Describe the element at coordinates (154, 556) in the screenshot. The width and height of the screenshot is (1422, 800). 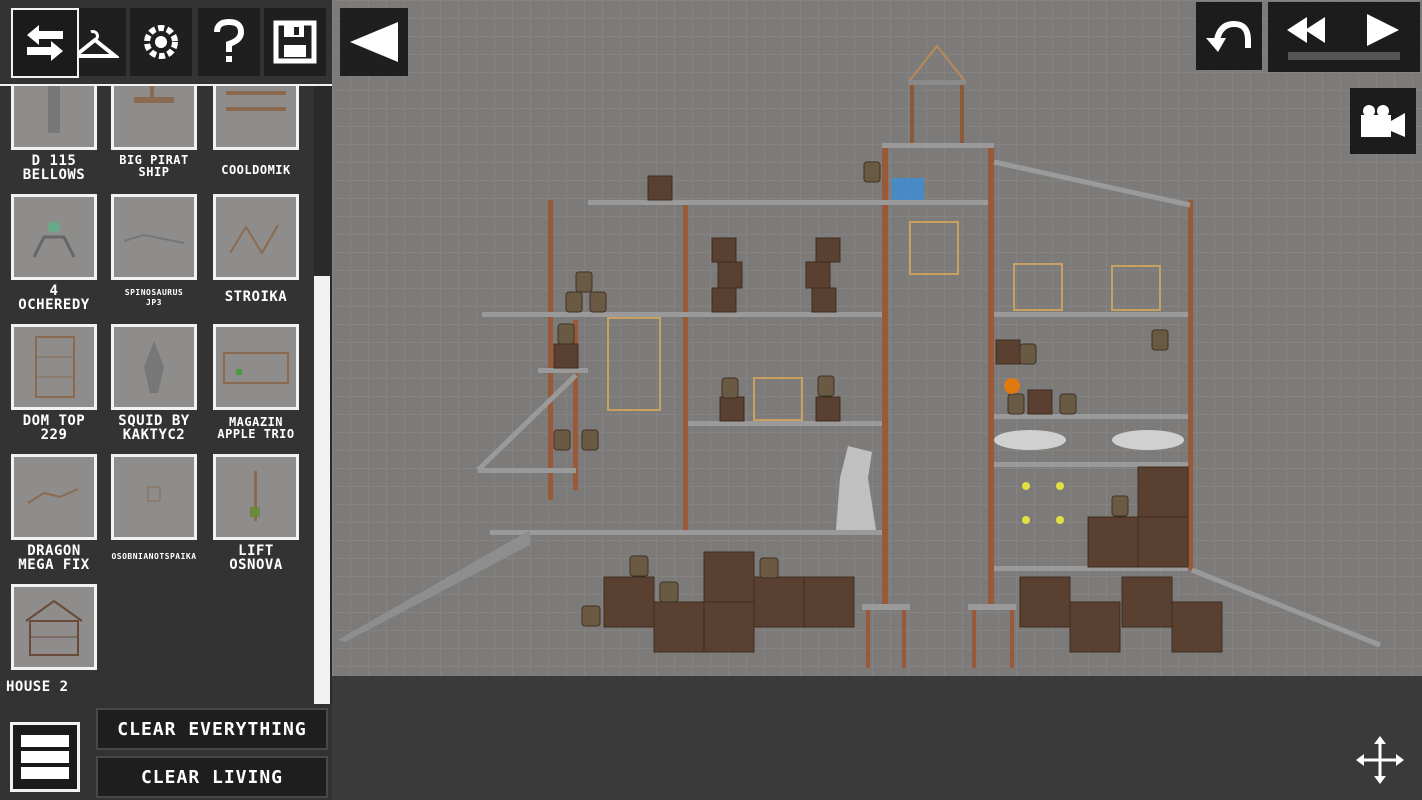
I see `save-label: OSOBNIANOTSPAIKA` at that location.